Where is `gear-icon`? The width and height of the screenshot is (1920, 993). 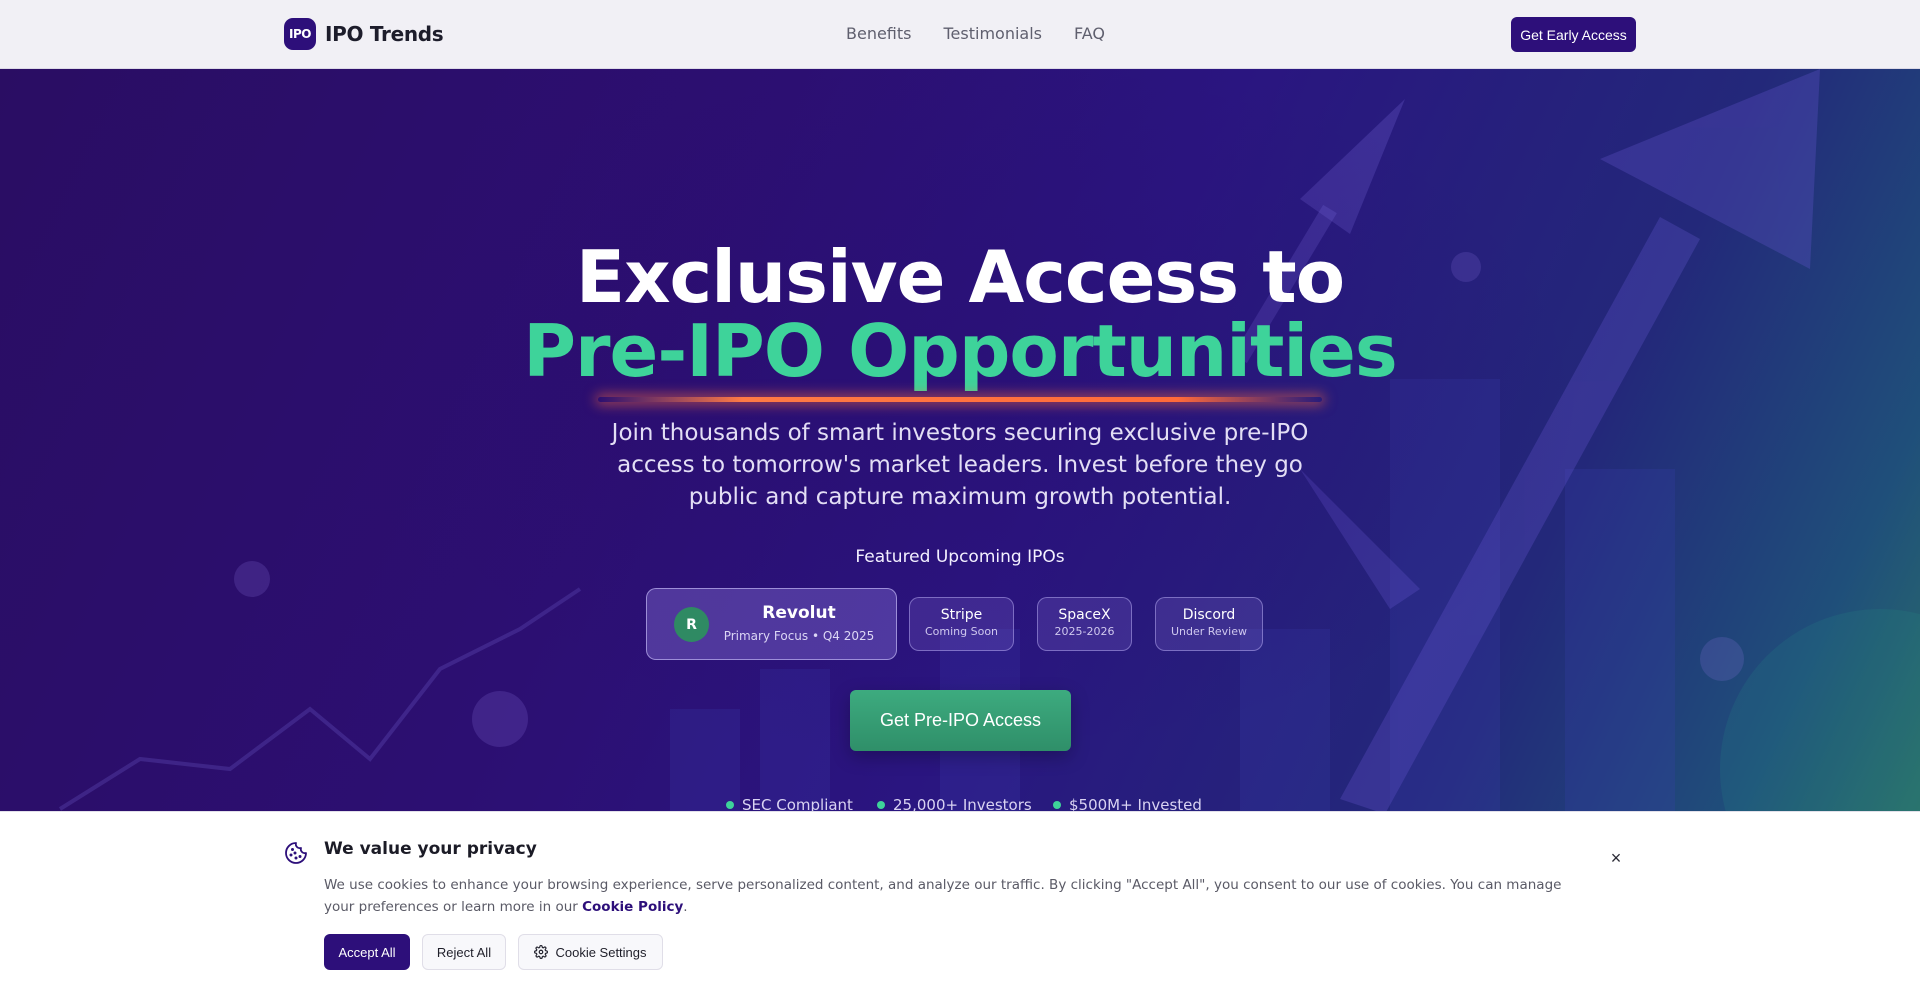
gear-icon is located at coordinates (541, 952).